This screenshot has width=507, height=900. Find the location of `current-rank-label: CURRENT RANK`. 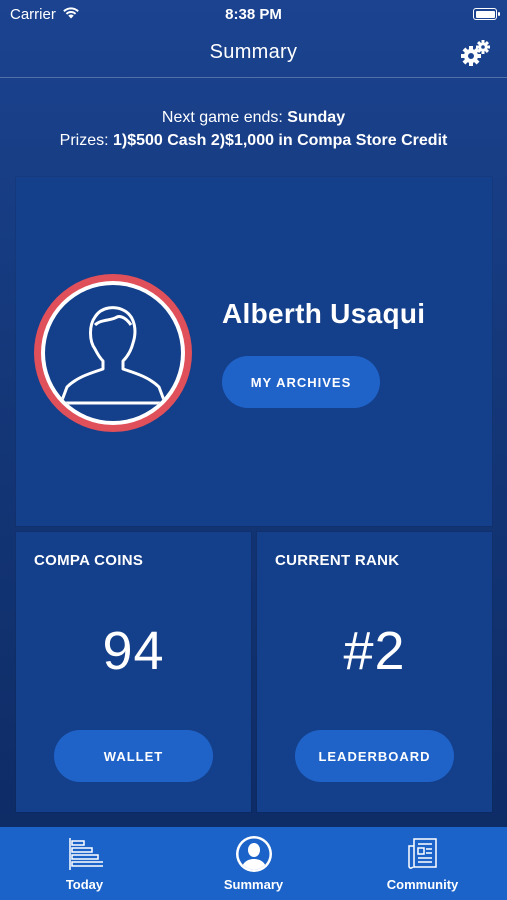

current-rank-label: CURRENT RANK is located at coordinates (337, 560).